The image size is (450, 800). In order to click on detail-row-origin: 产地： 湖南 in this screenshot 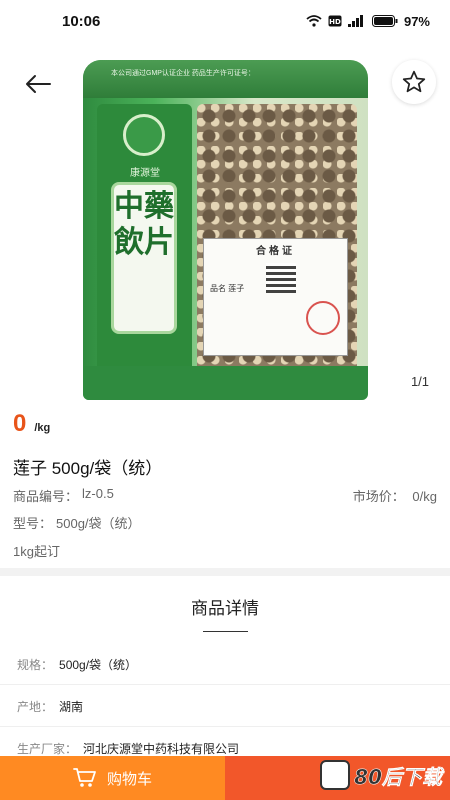, I will do `click(50, 706)`.